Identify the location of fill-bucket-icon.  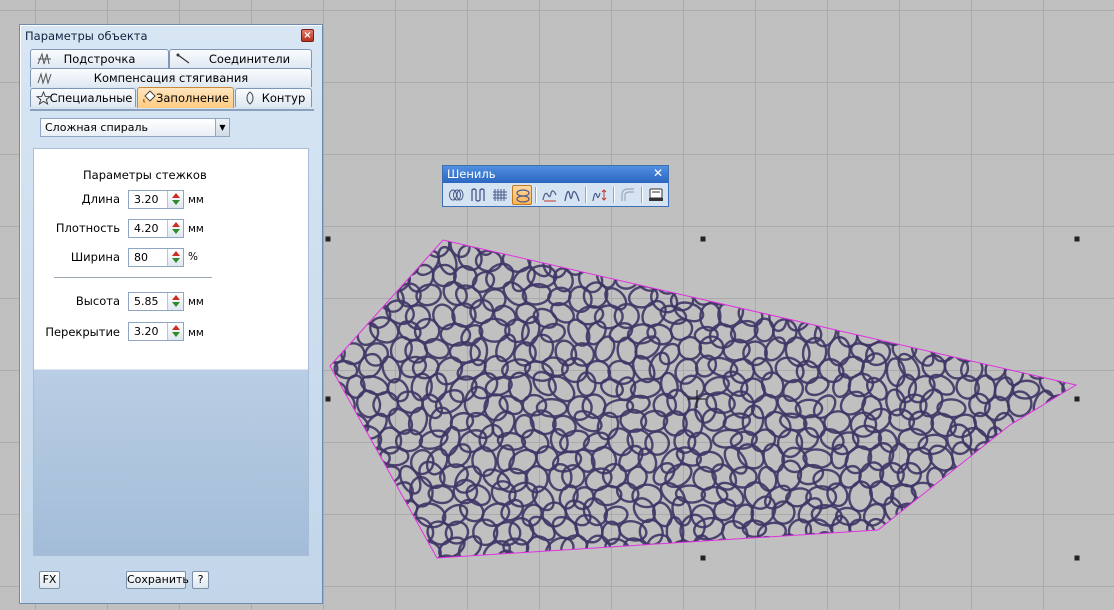
(149, 96).